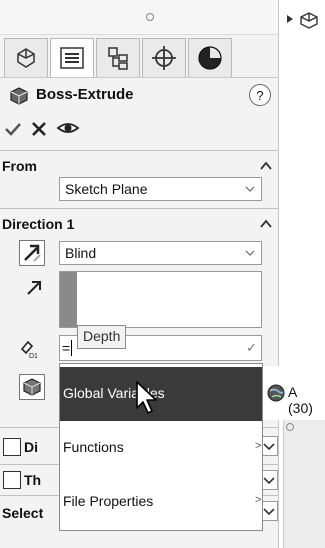 Image resolution: width=325 pixels, height=548 pixels. I want to click on tab-dimxpert, so click(164, 57).